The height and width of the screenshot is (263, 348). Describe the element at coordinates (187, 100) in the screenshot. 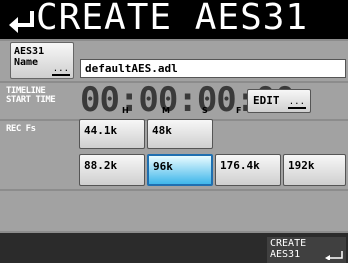

I see `timecode-display: 00:00:00:00 H M S F` at that location.